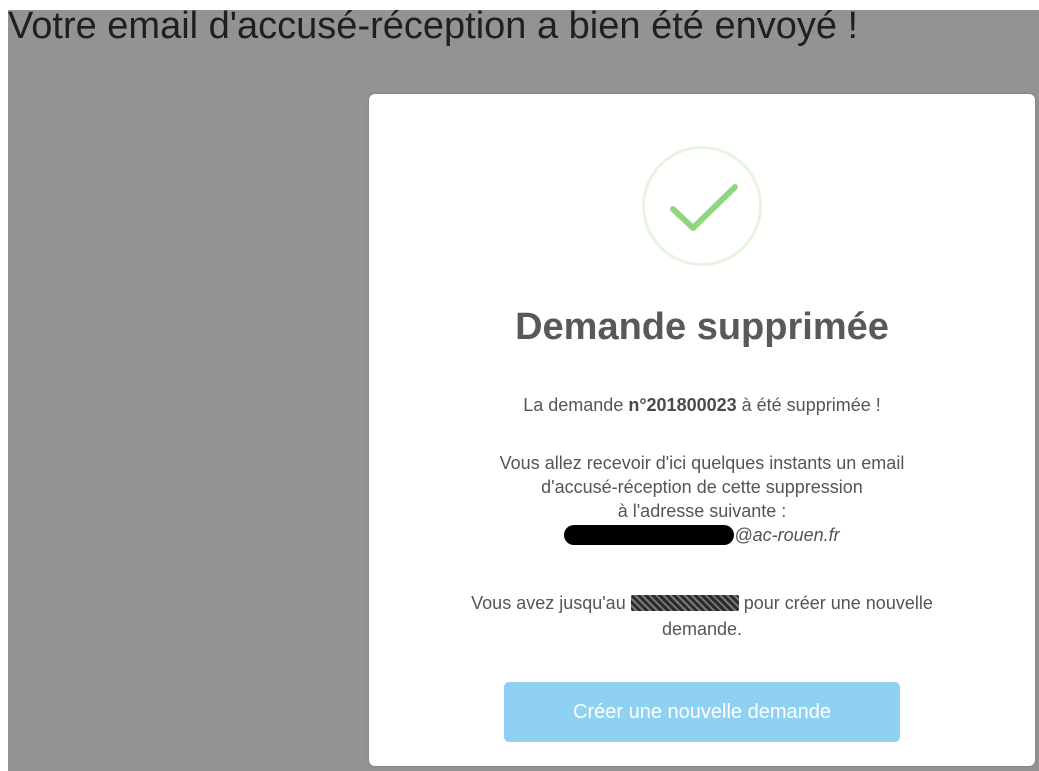 The width and height of the screenshot is (1039, 771). What do you see at coordinates (702, 206) in the screenshot?
I see `success-checkmark-icon` at bounding box center [702, 206].